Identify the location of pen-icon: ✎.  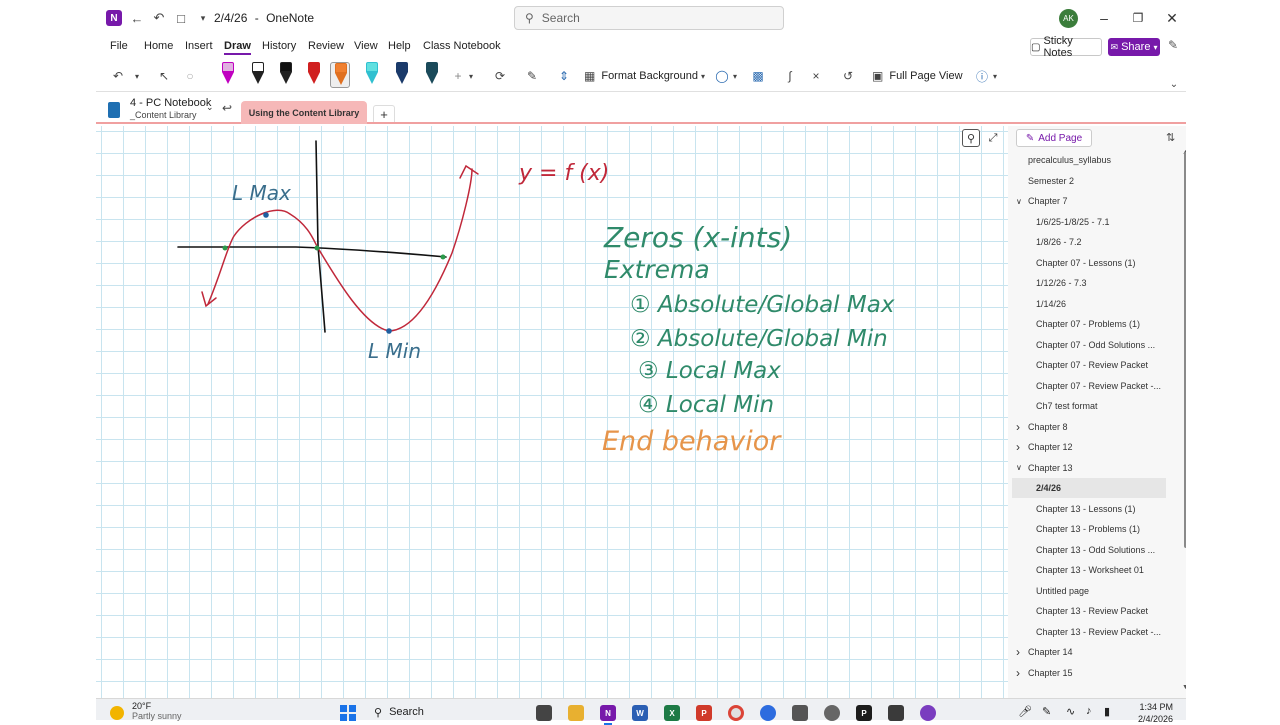
(1046, 711).